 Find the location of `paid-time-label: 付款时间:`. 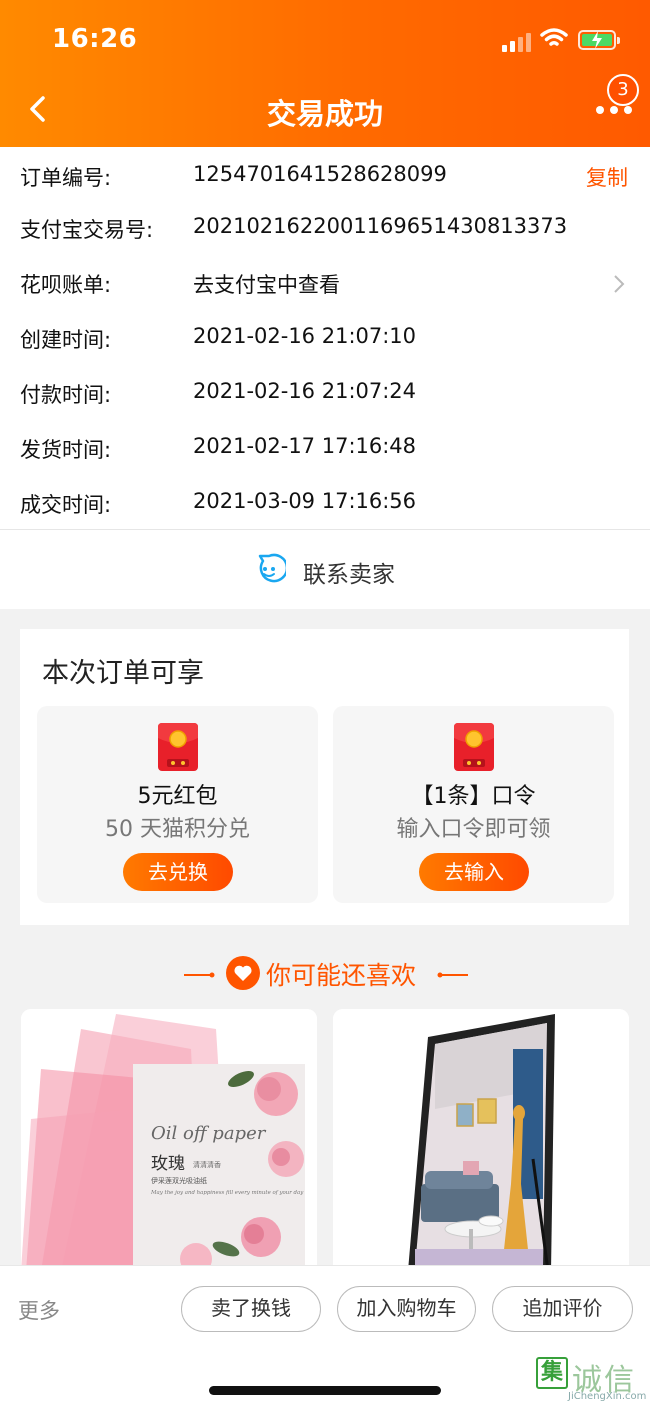

paid-time-label: 付款时间: is located at coordinates (66, 395).